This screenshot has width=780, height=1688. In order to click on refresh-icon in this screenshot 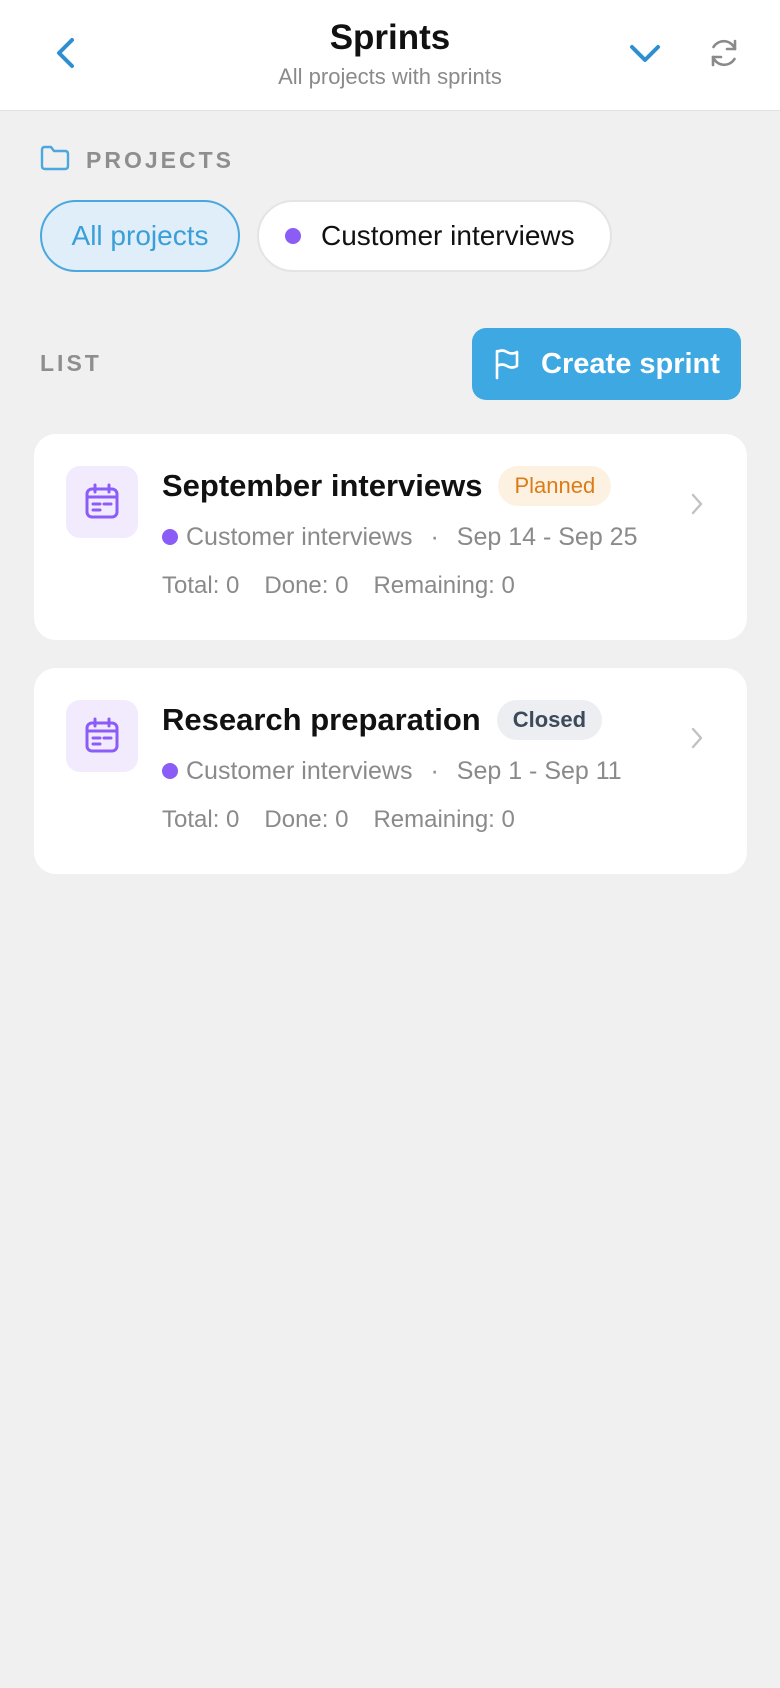, I will do `click(724, 55)`.